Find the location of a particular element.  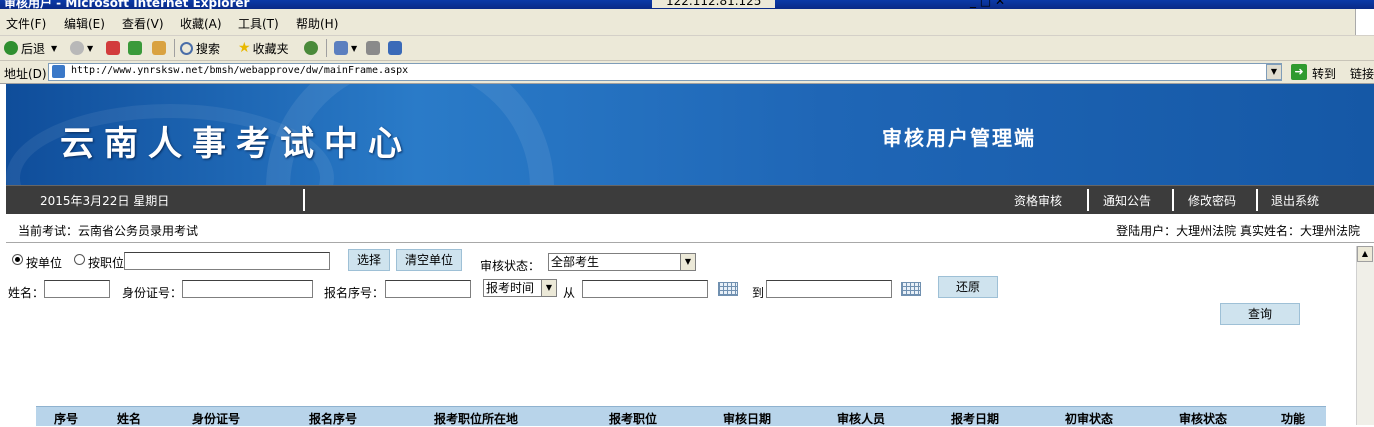

home-button is located at coordinates (160, 48).